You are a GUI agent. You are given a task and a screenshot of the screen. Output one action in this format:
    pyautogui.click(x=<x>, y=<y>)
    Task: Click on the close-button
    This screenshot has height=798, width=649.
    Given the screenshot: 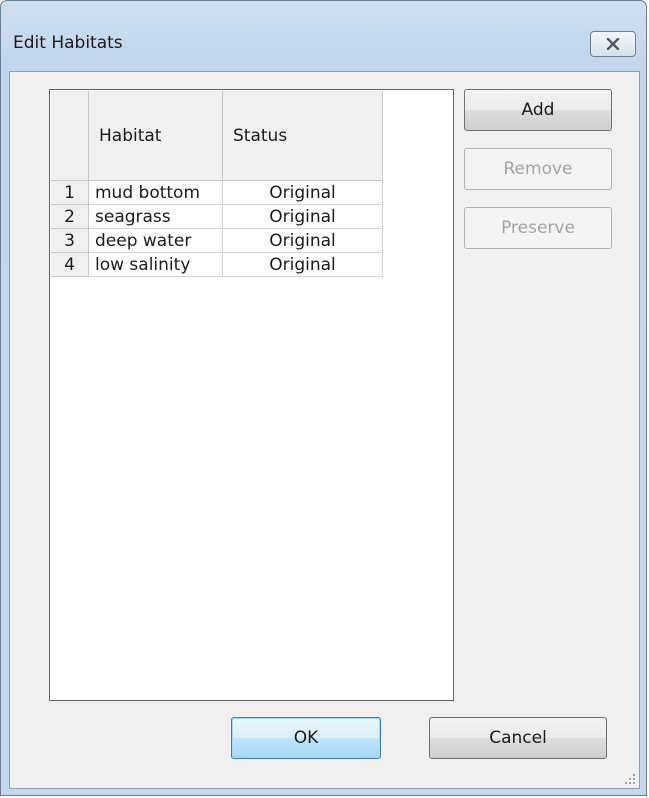 What is the action you would take?
    pyautogui.click(x=613, y=44)
    